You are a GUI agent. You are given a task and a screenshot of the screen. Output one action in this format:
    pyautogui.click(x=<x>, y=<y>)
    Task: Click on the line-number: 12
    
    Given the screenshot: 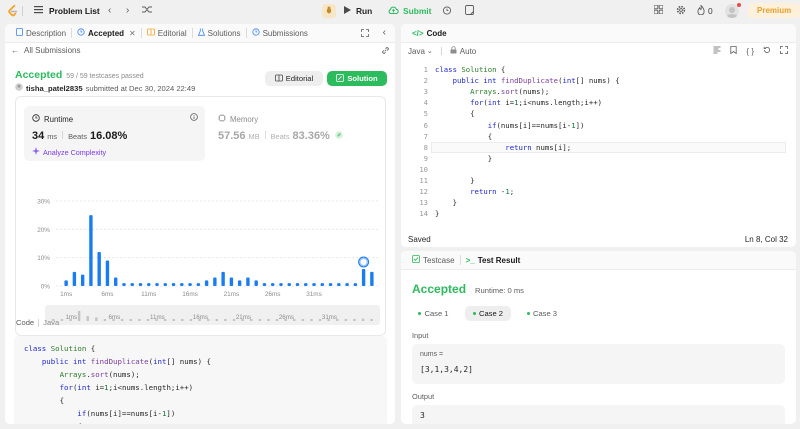 What is the action you would take?
    pyautogui.click(x=423, y=192)
    